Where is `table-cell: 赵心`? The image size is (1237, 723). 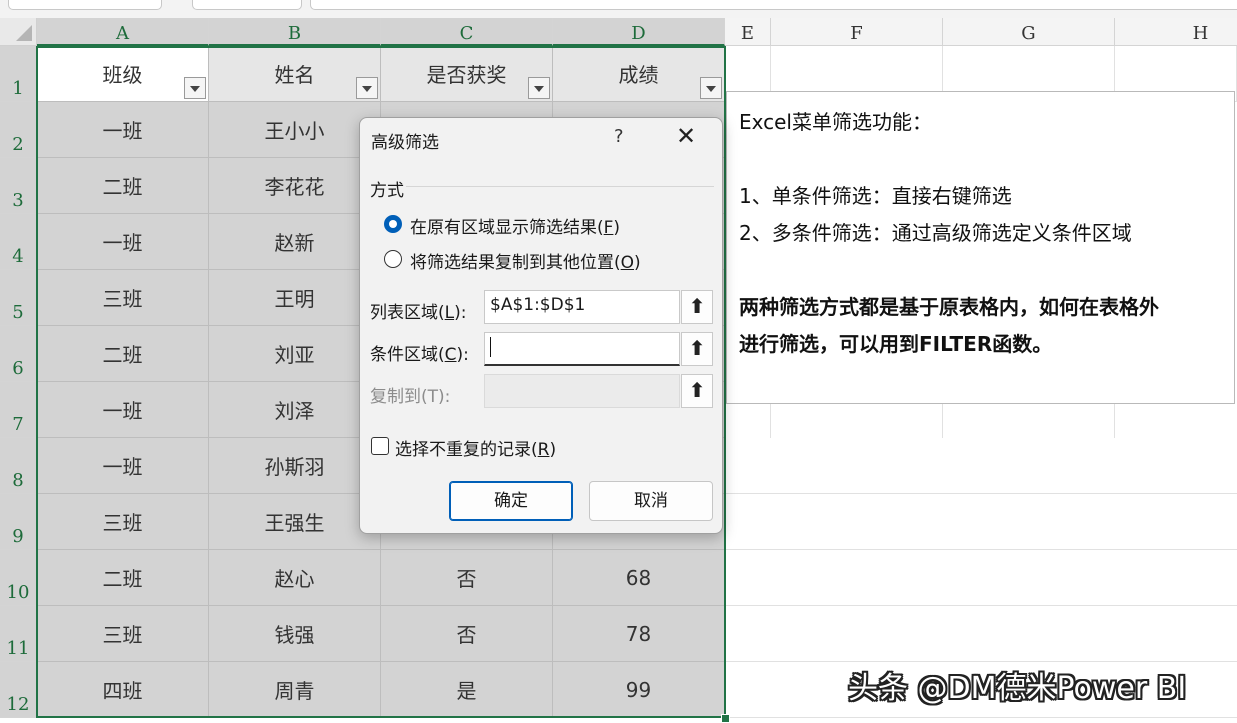 table-cell: 赵心 is located at coordinates (295, 578).